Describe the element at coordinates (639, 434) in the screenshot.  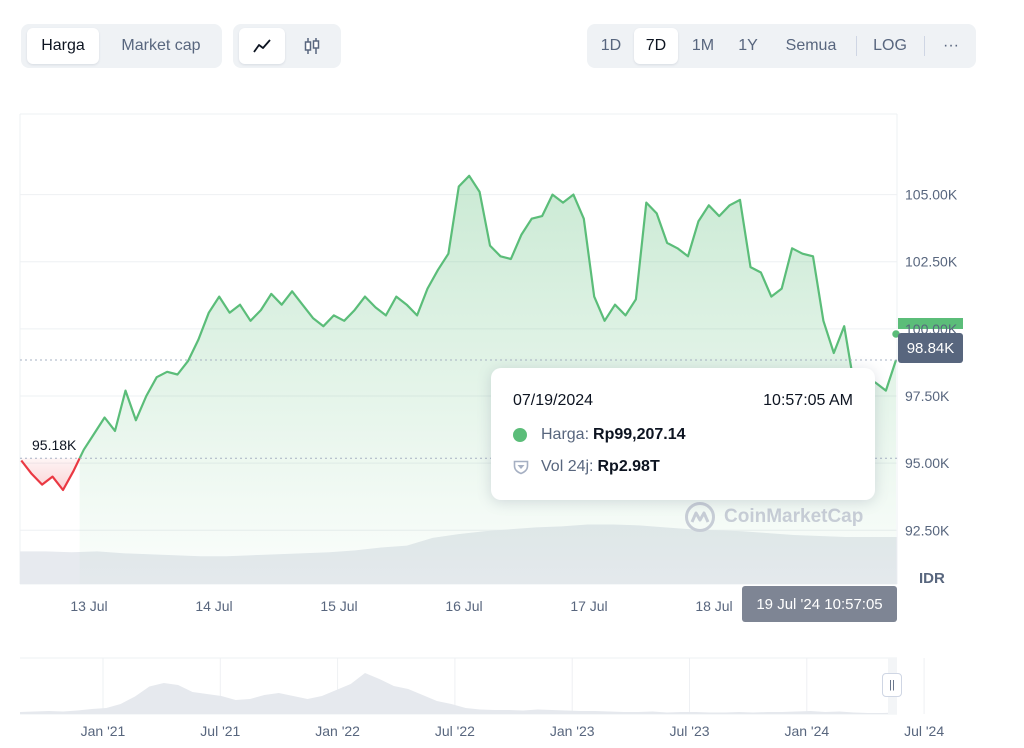
I see `tooltip-price-value: Rp99,207.14` at that location.